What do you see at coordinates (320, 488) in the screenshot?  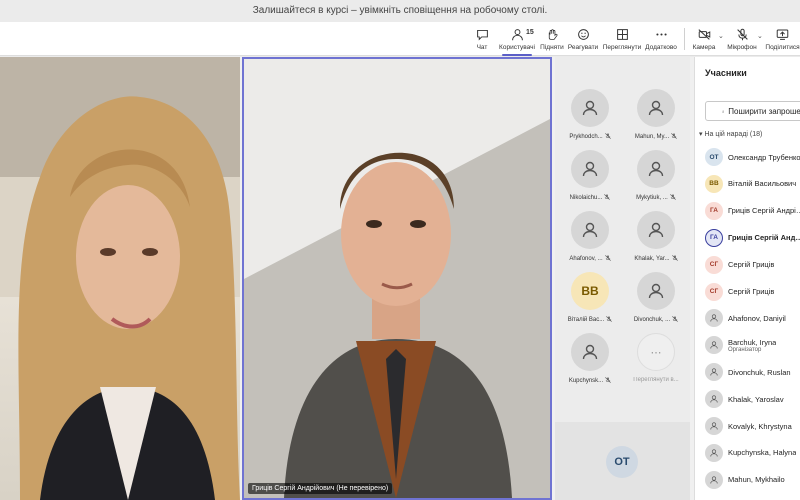 I see `speaker-name-label: Гриців Сергій Андрійович (Не перевірено)` at bounding box center [320, 488].